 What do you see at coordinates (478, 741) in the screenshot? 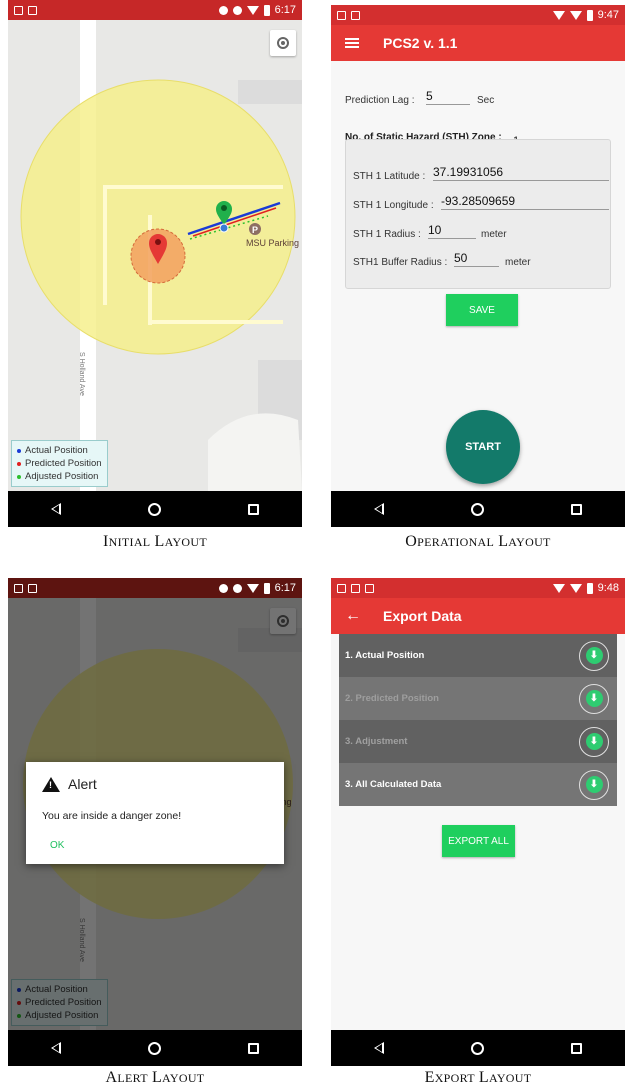
I see `export-row-adjustment: 3. Adjustment ⬇` at bounding box center [478, 741].